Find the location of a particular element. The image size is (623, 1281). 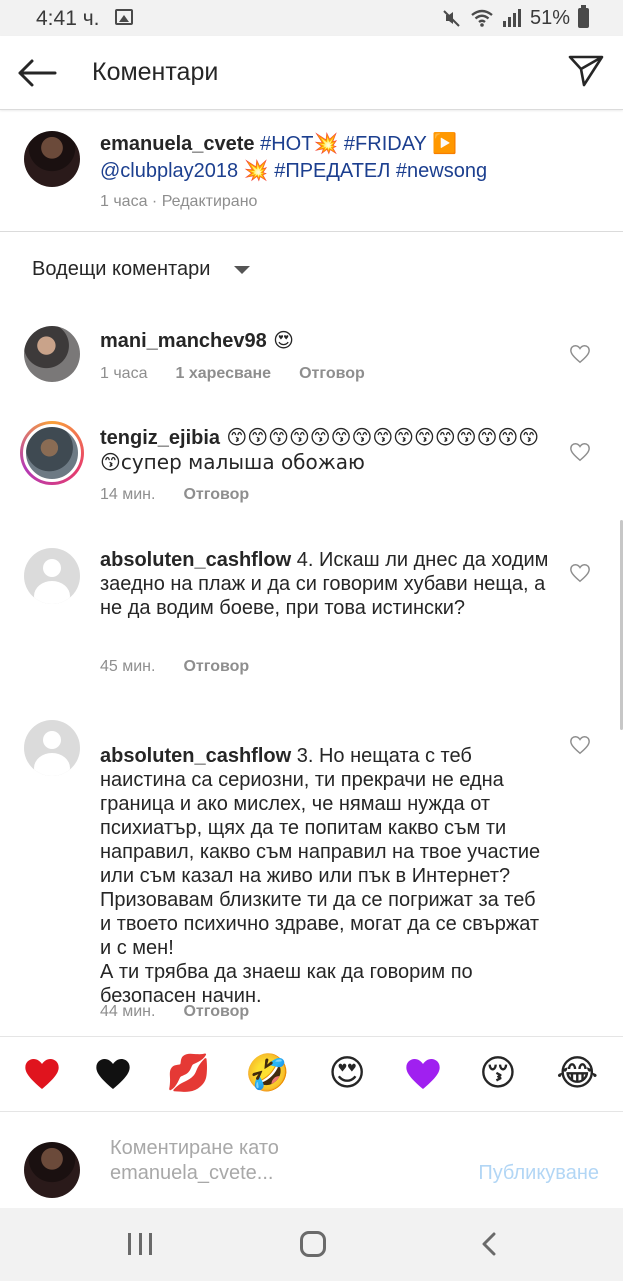

send-icon is located at coordinates (586, 71).